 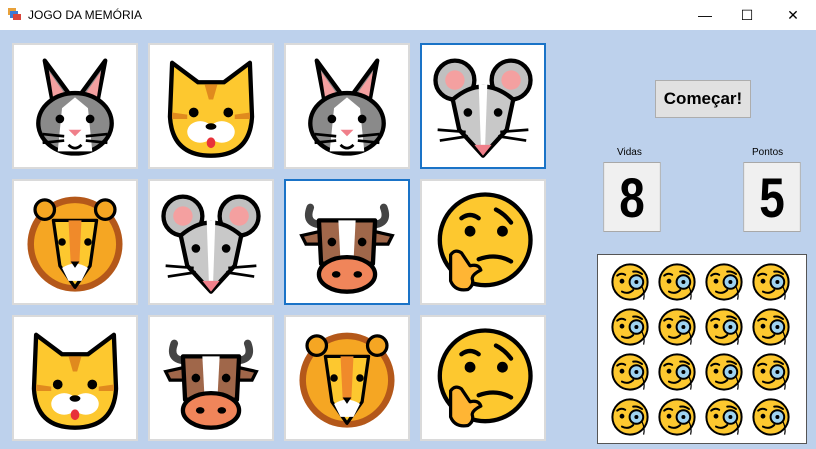 What do you see at coordinates (85, 15) in the screenshot?
I see `window-title: JOGO DA MEMÓRIA` at bounding box center [85, 15].